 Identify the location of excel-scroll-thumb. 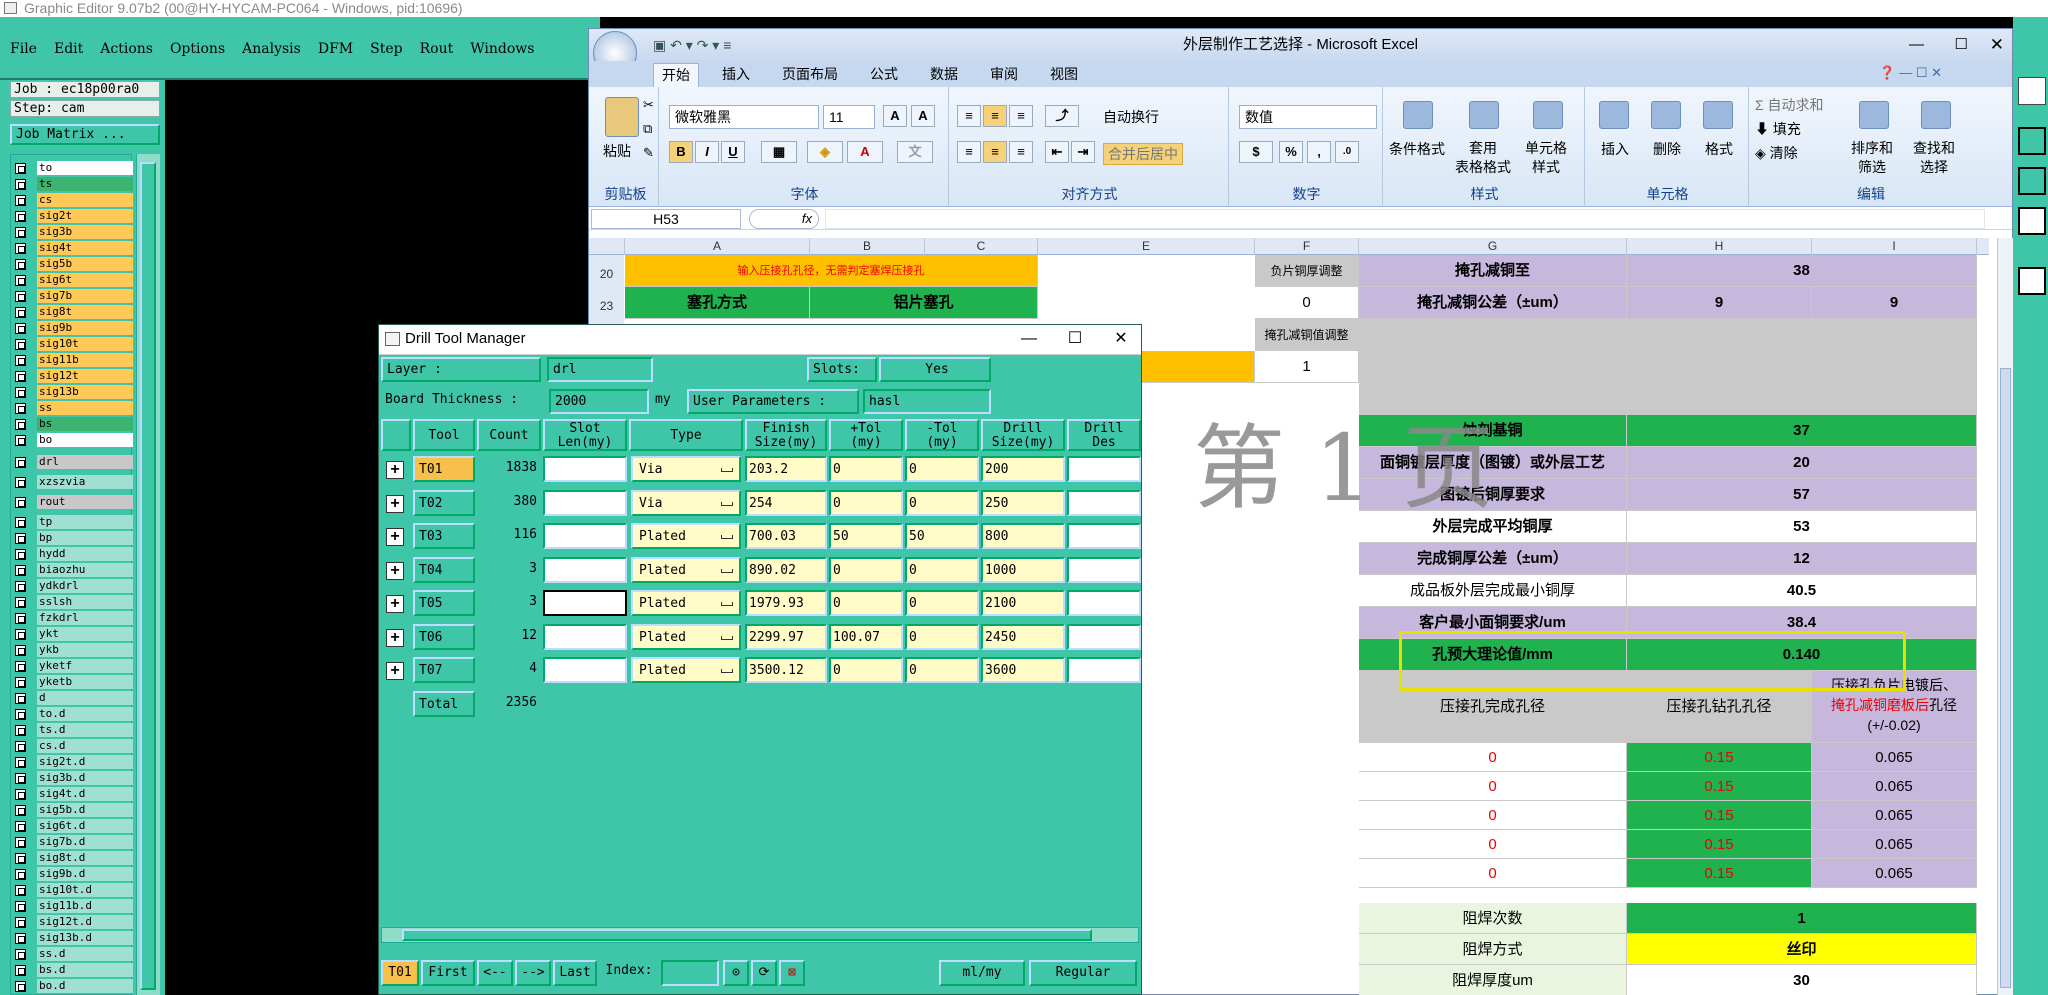
(2005, 678).